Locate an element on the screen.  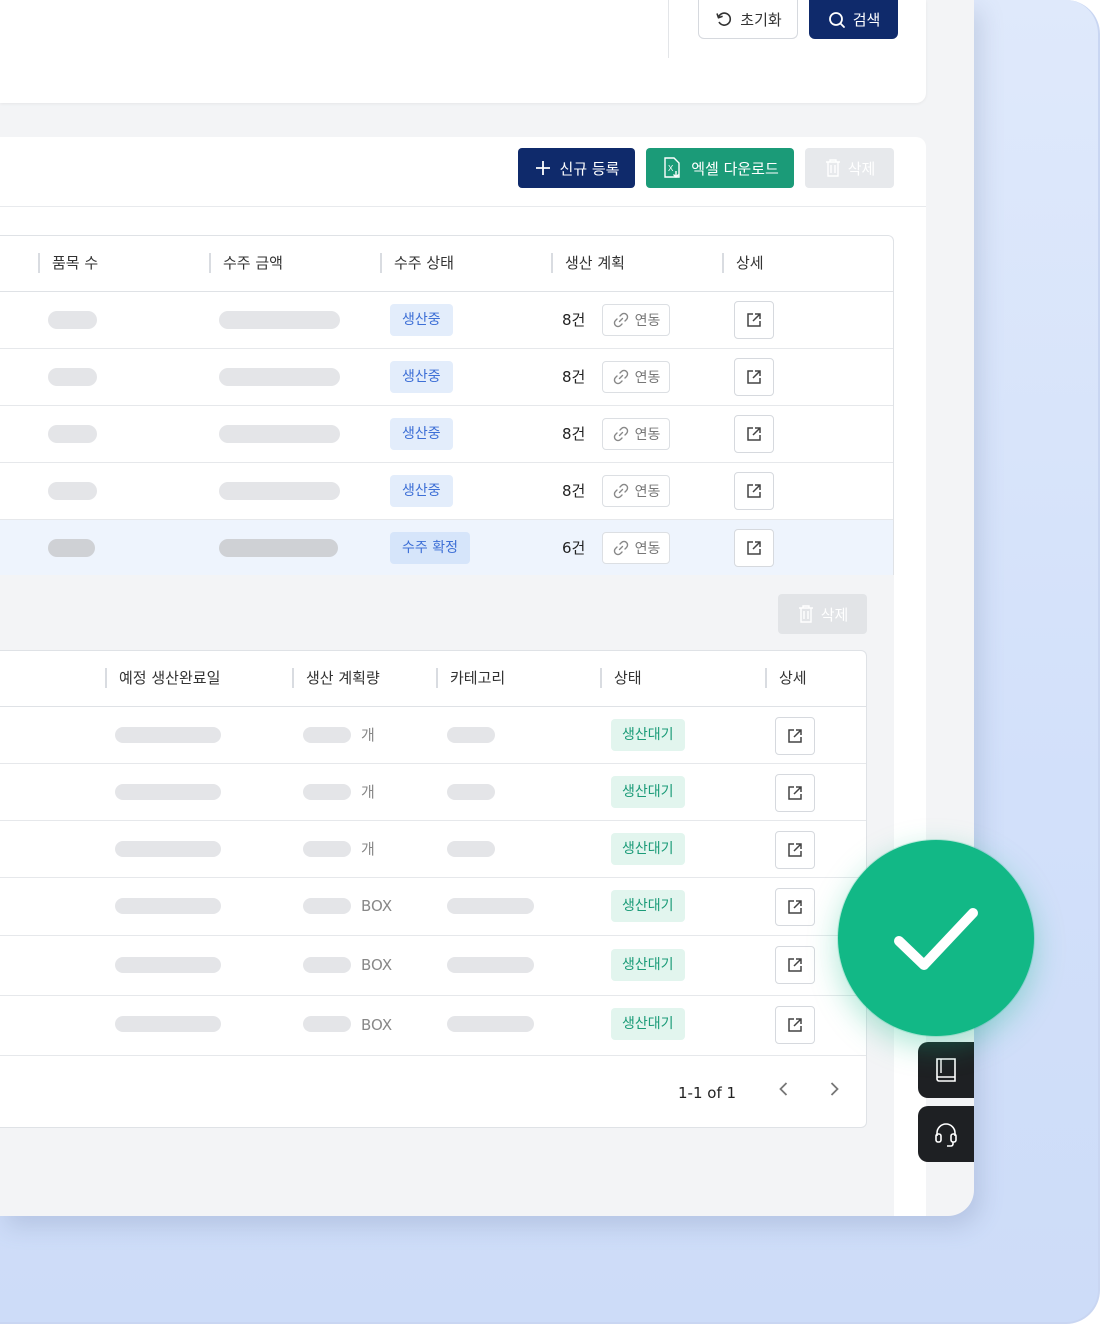
search-button: 검색 is located at coordinates (853, 19).